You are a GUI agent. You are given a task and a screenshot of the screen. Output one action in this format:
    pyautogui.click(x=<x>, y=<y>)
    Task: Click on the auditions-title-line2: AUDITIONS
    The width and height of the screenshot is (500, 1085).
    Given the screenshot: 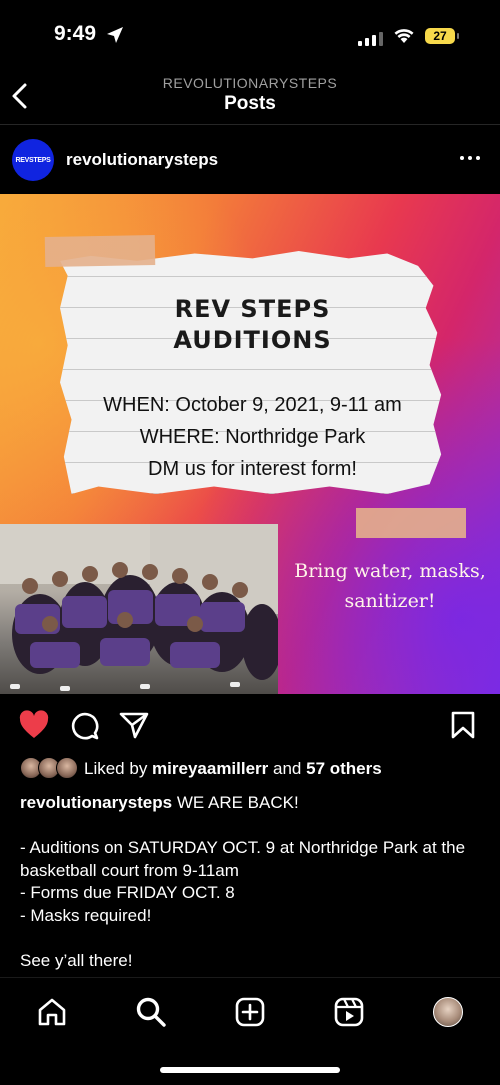 What is the action you would take?
    pyautogui.click(x=252, y=340)
    